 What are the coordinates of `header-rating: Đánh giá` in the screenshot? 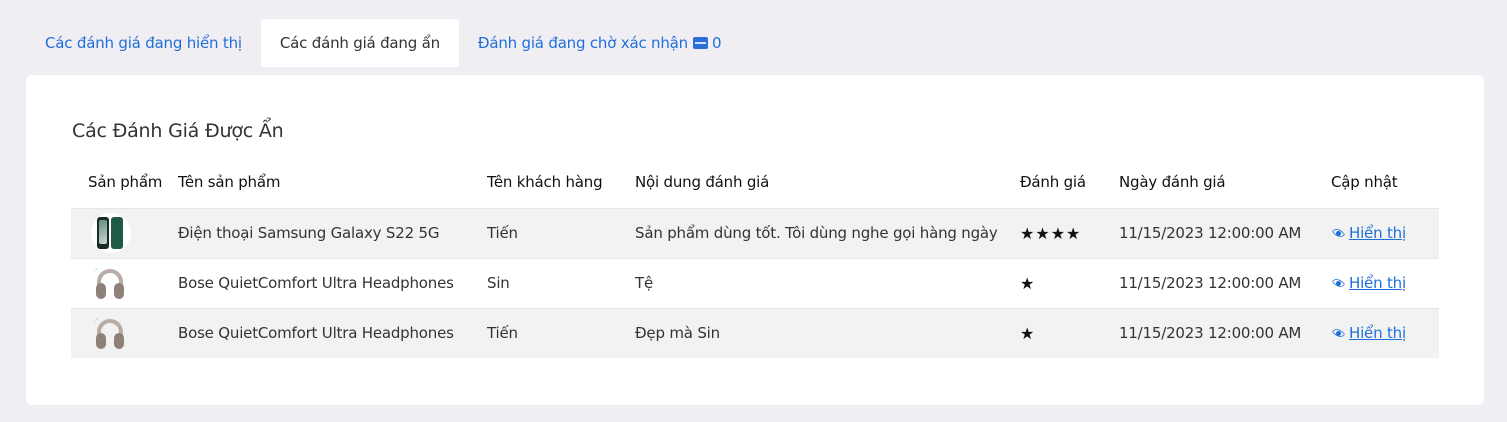 It's located at (1053, 182).